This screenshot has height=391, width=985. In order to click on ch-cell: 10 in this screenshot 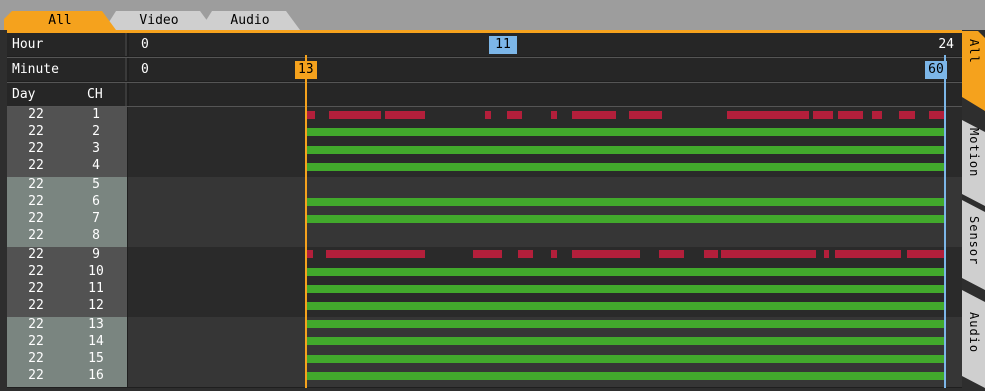, I will do `click(96, 271)`.